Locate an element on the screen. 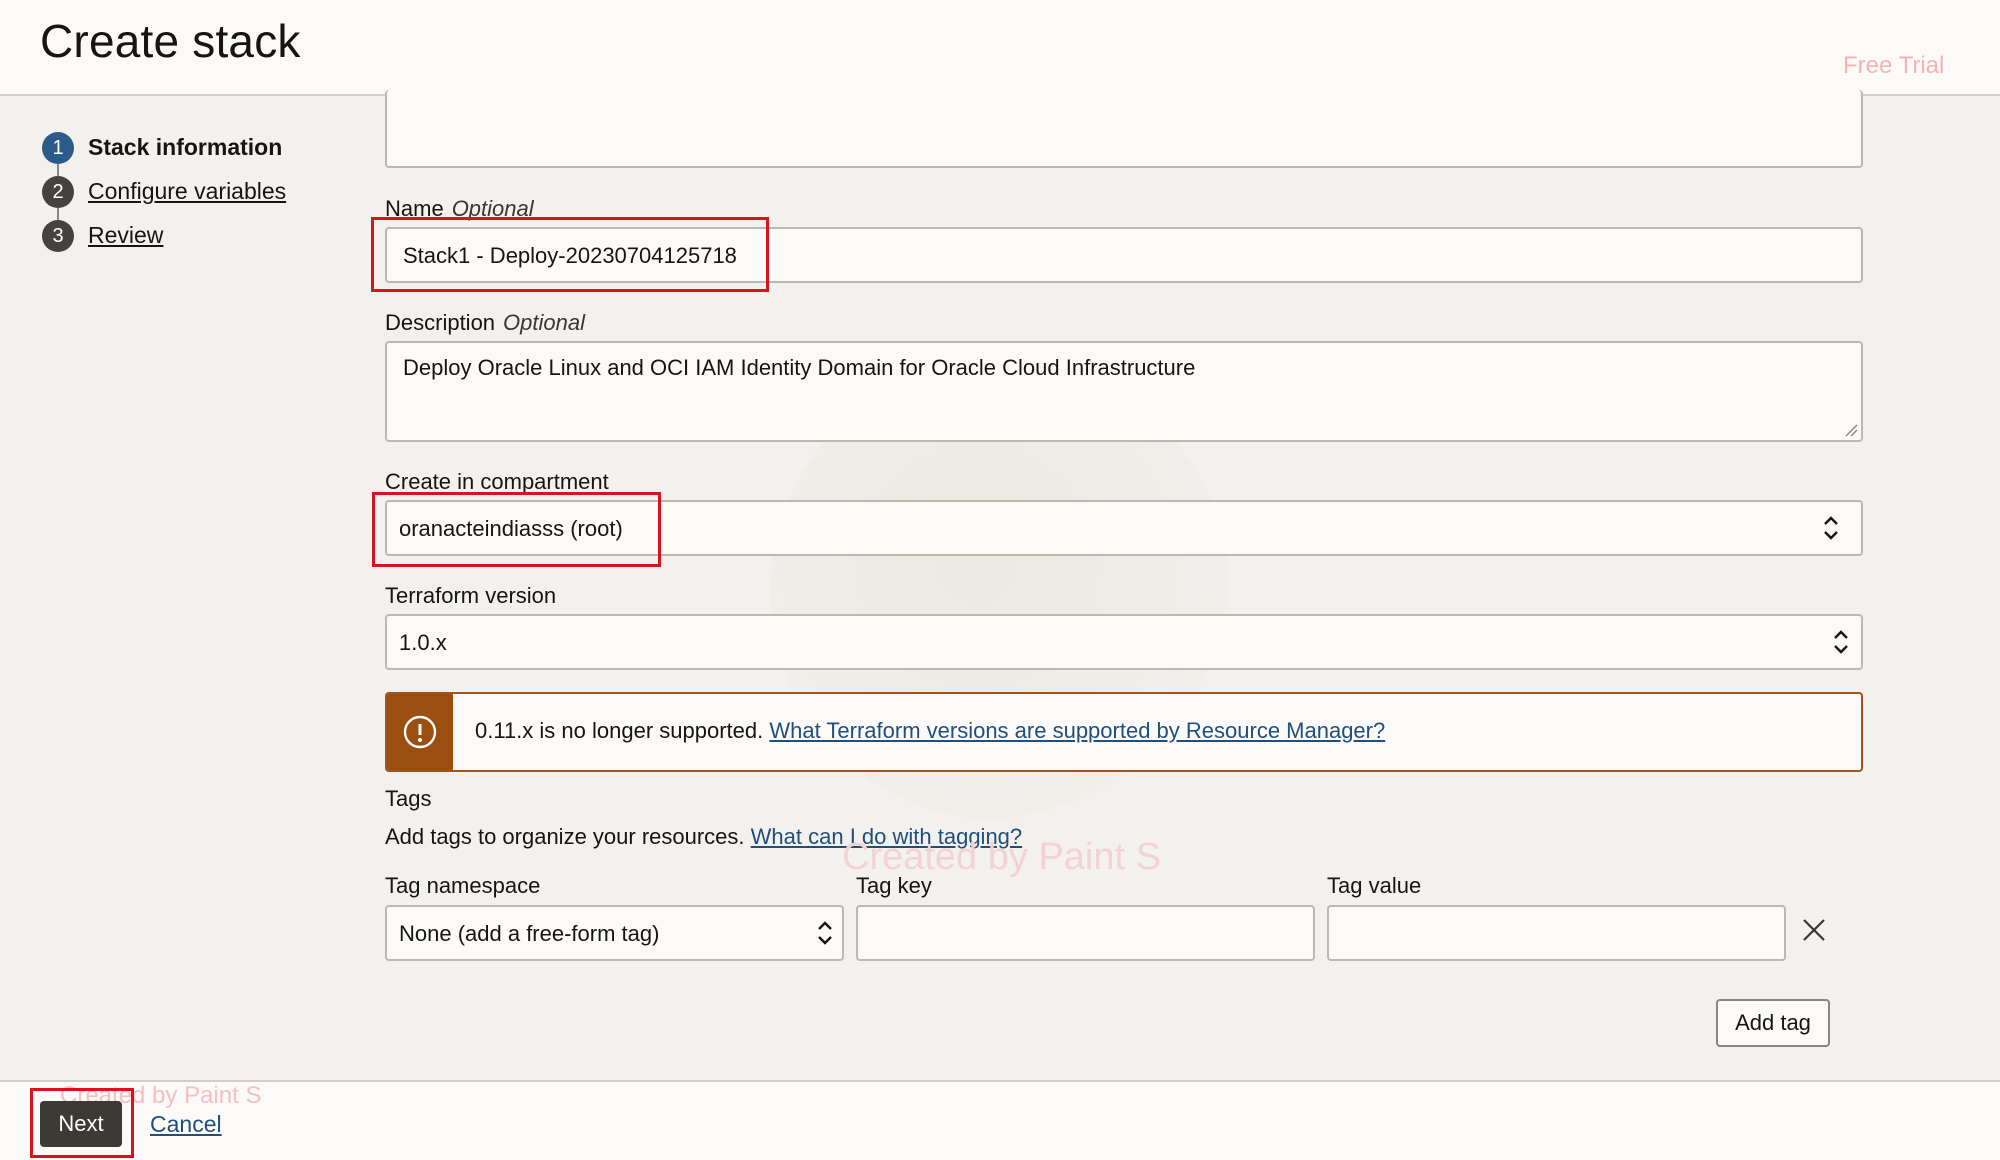 The image size is (2000, 1160). cancel-link: Cancel is located at coordinates (186, 1124).